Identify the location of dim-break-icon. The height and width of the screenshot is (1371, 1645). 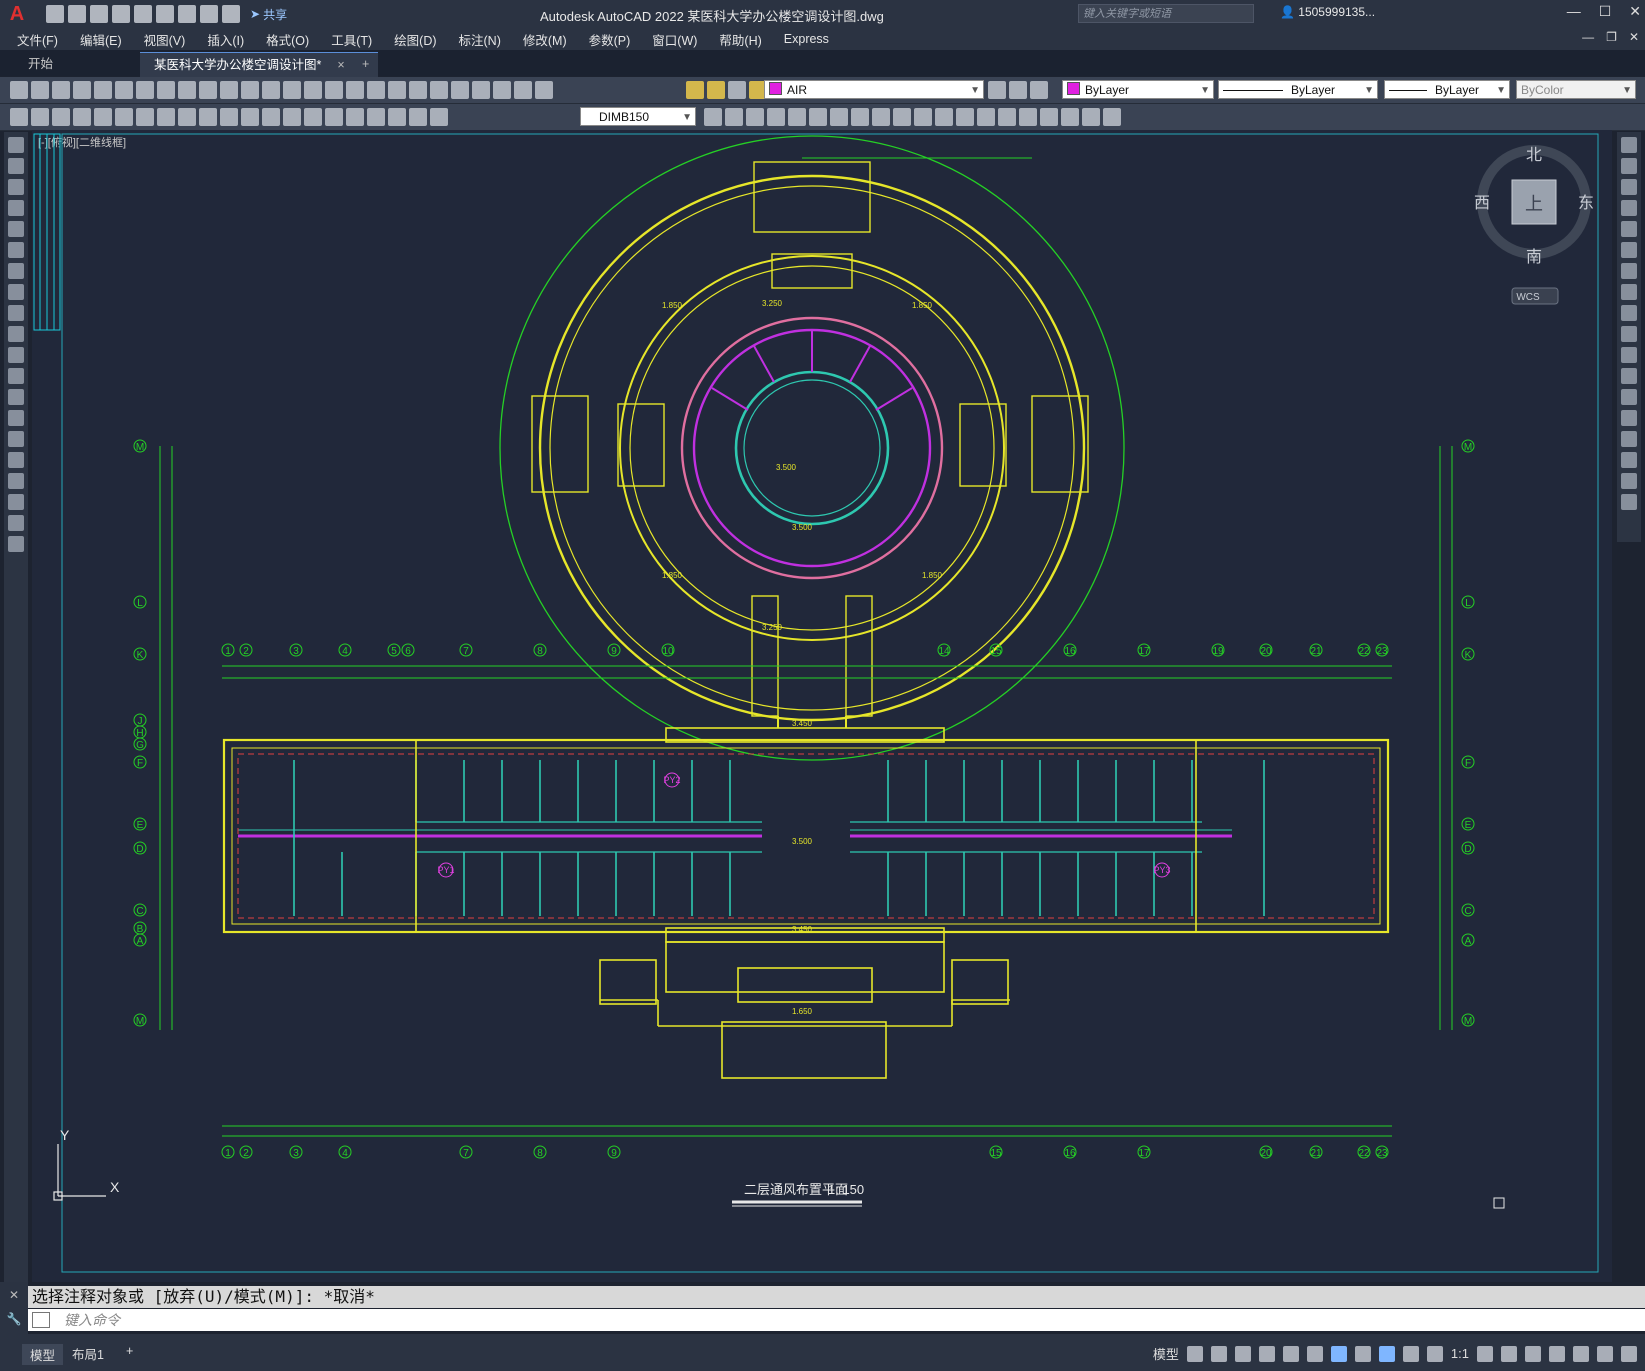
(271, 117).